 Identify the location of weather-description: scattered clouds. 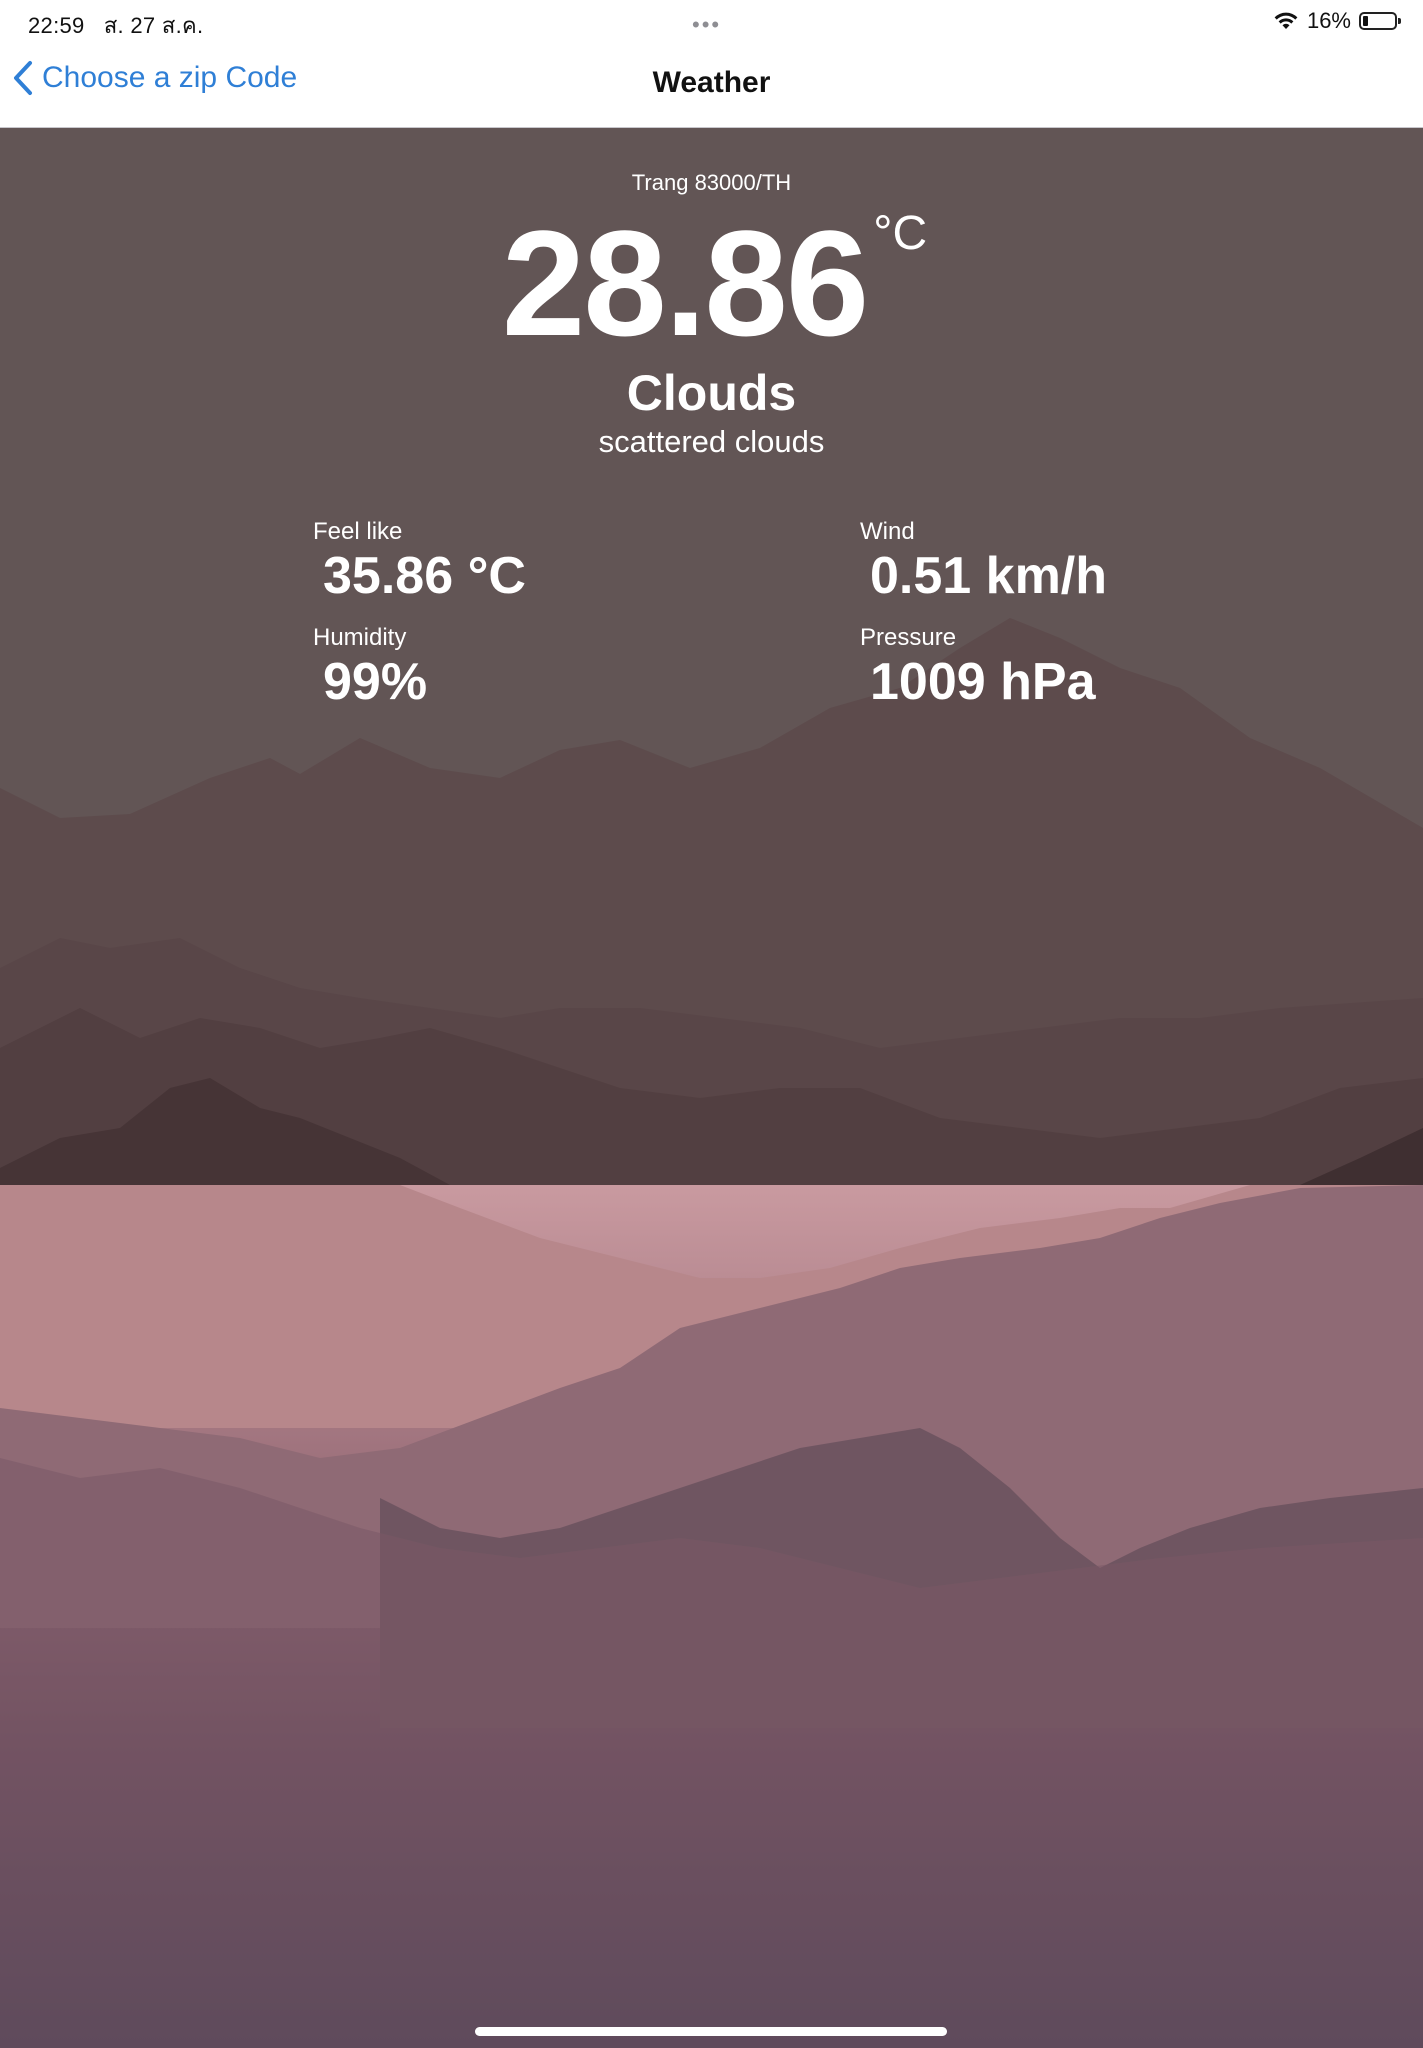
(711, 441).